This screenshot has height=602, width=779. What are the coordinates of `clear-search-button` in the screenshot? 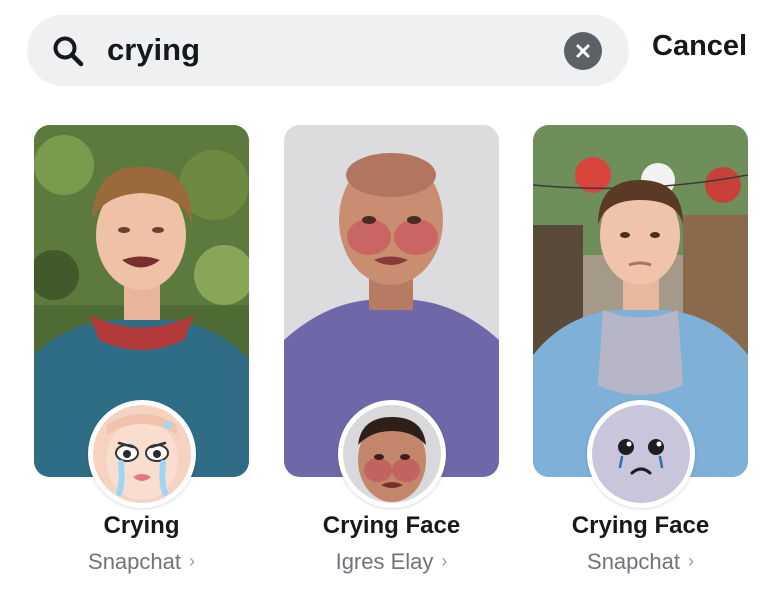 It's located at (583, 51).